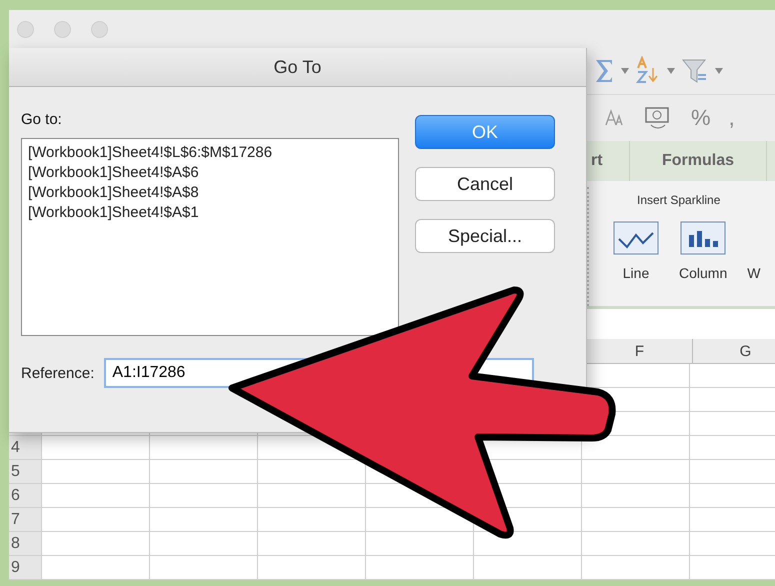 This screenshot has height=586, width=775. What do you see at coordinates (62, 29) in the screenshot?
I see `minimize-window-button` at bounding box center [62, 29].